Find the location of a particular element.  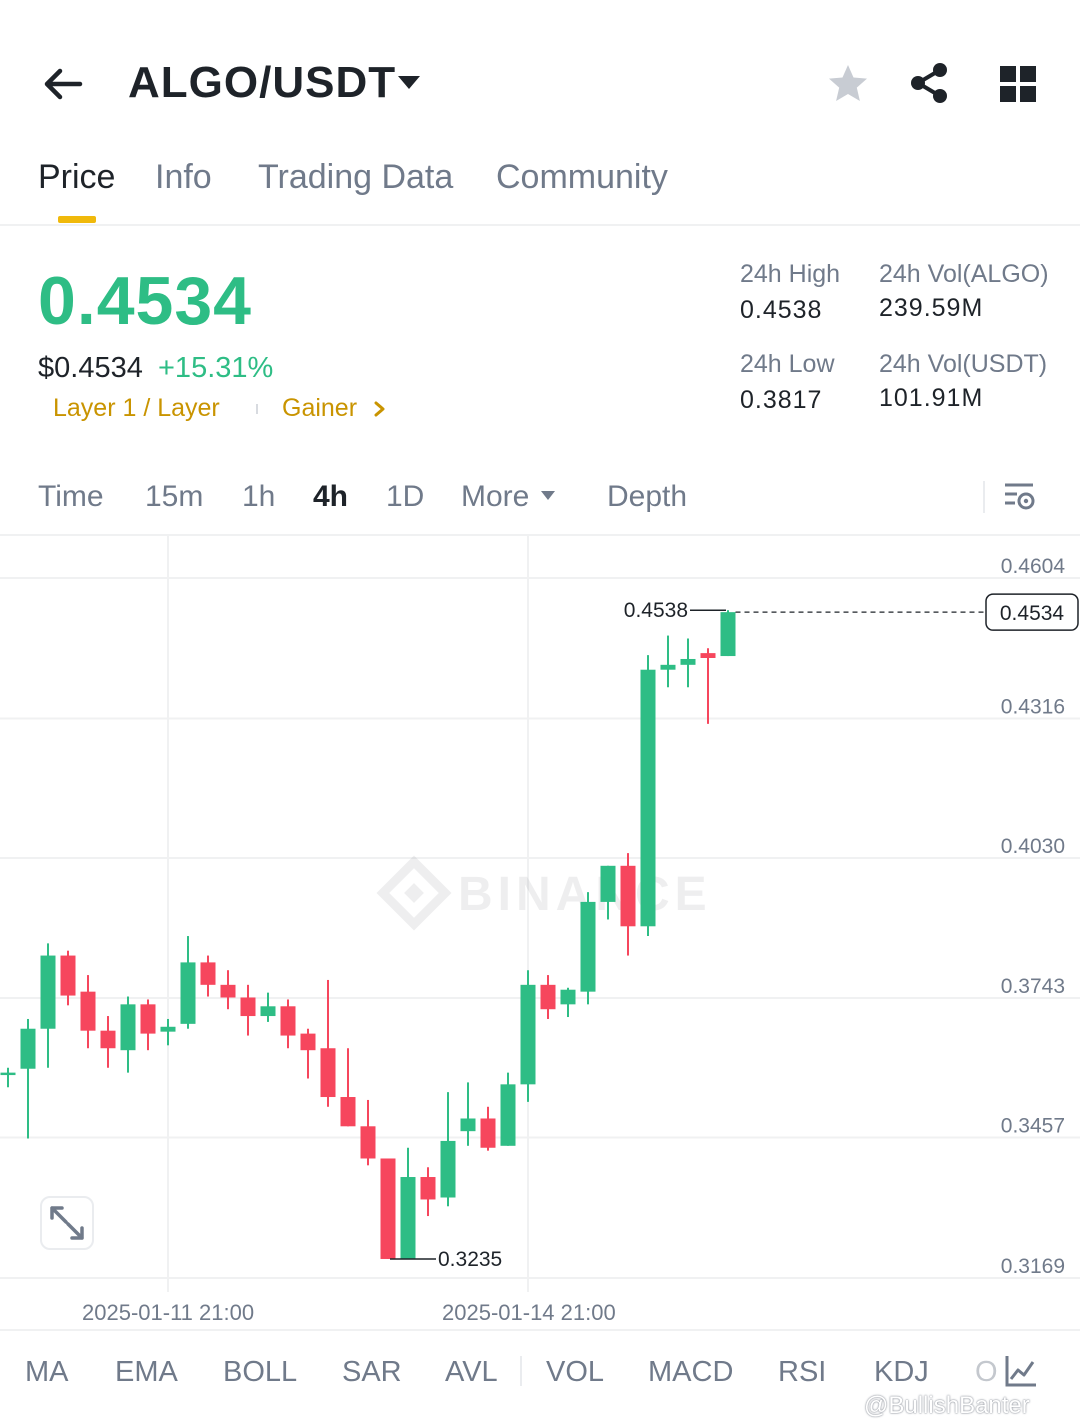

indicator-vol: VOL is located at coordinates (575, 1372).